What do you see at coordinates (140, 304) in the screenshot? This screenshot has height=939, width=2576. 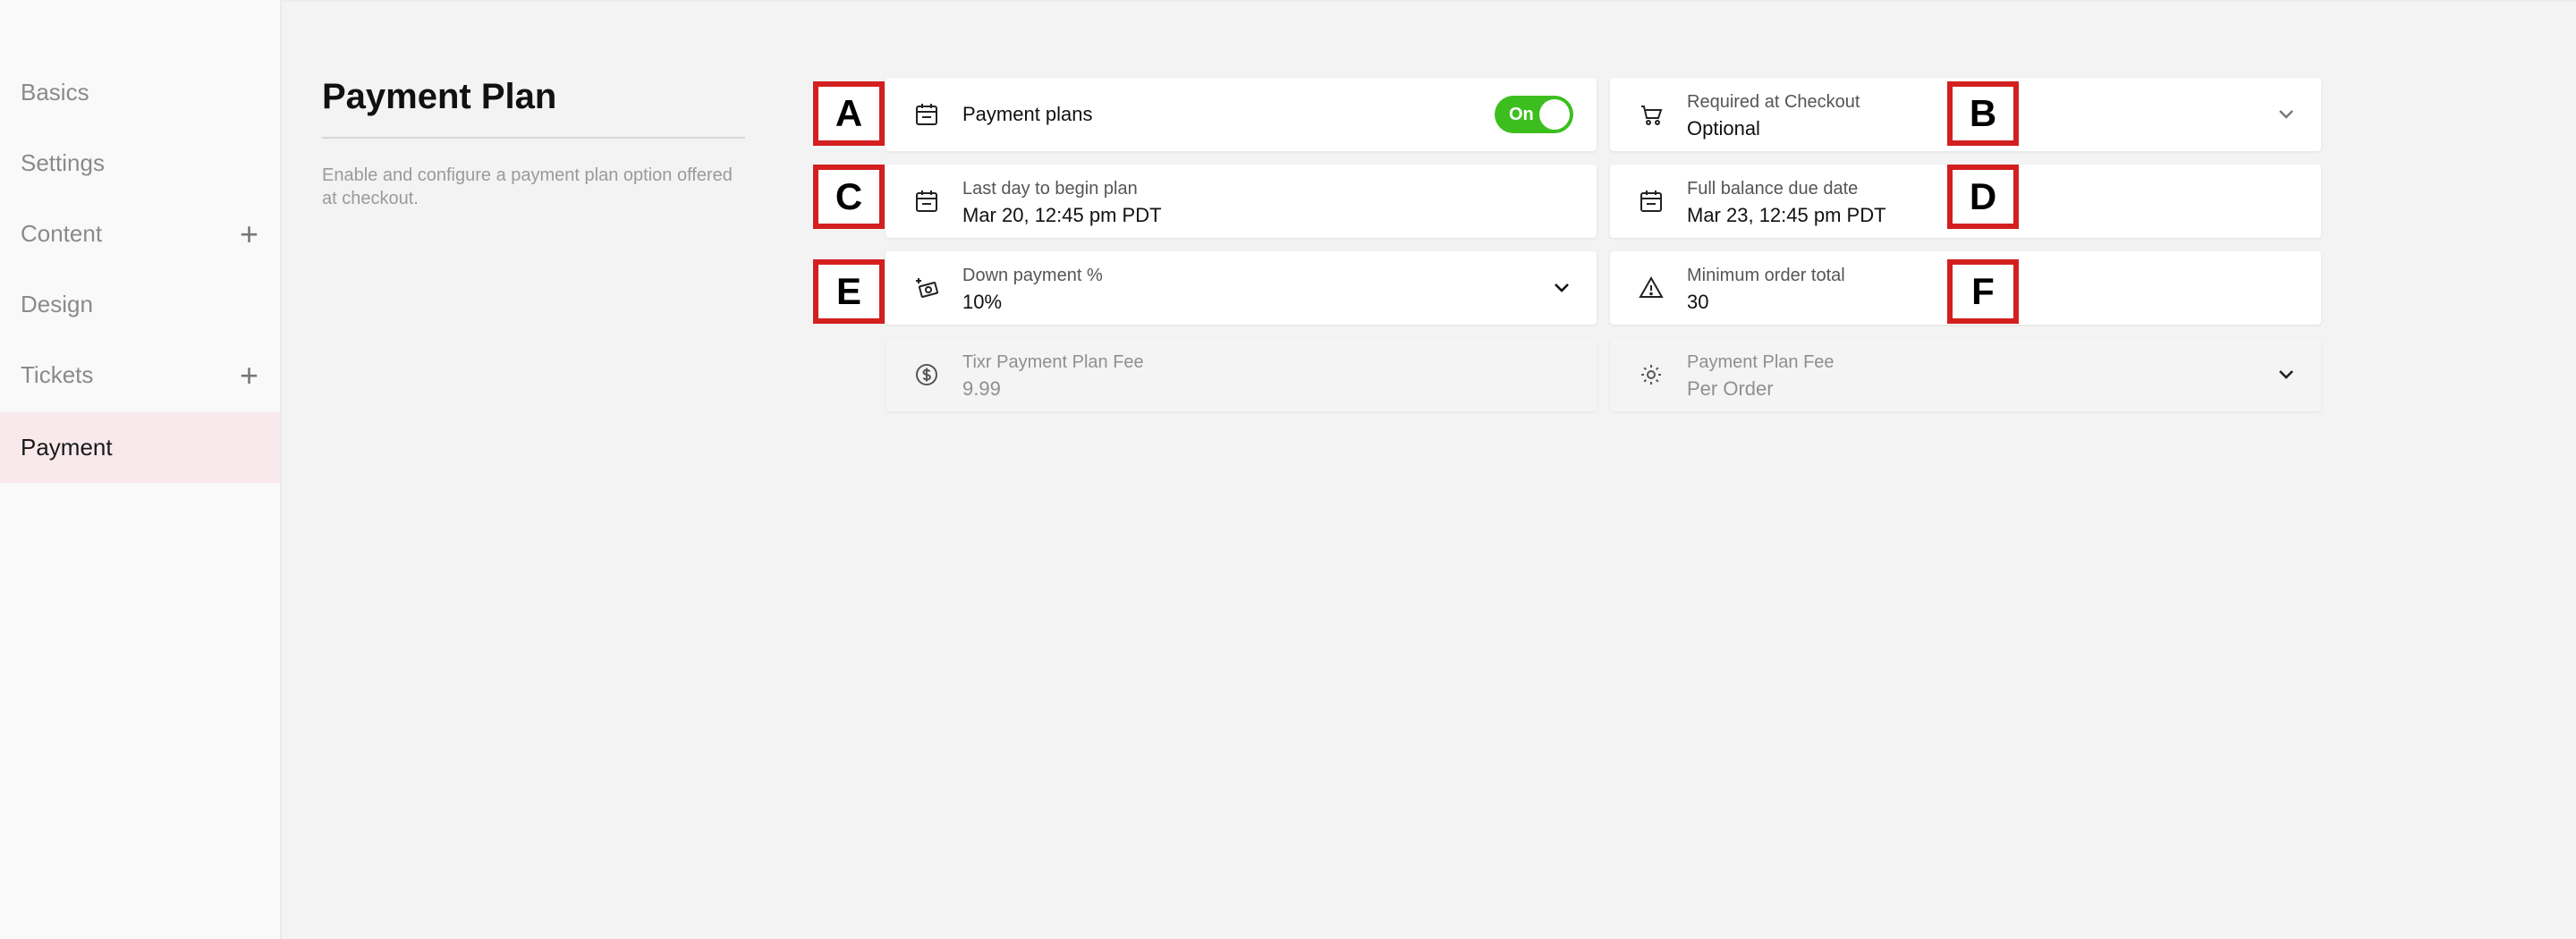 I see `sidebar-item-design: Design` at bounding box center [140, 304].